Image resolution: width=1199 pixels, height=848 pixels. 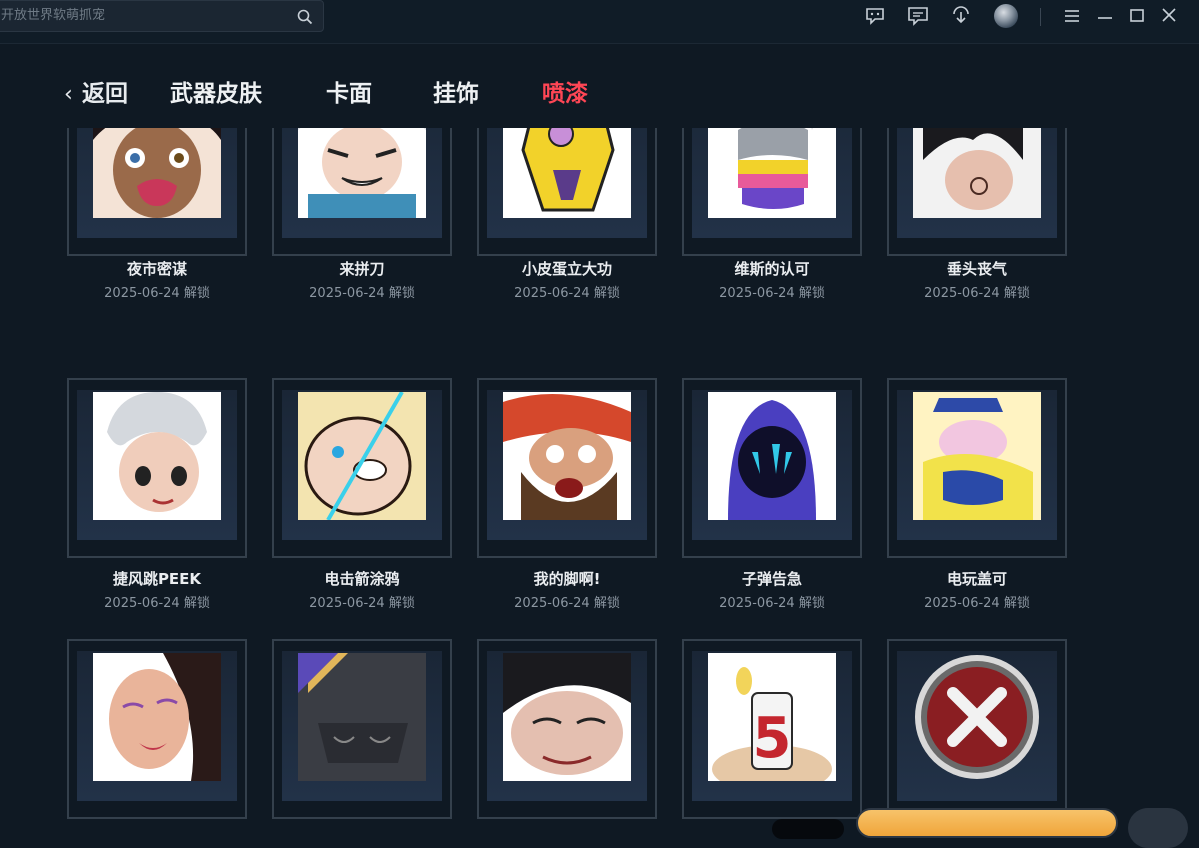 I want to click on bottom-action-button, so click(x=987, y=823).